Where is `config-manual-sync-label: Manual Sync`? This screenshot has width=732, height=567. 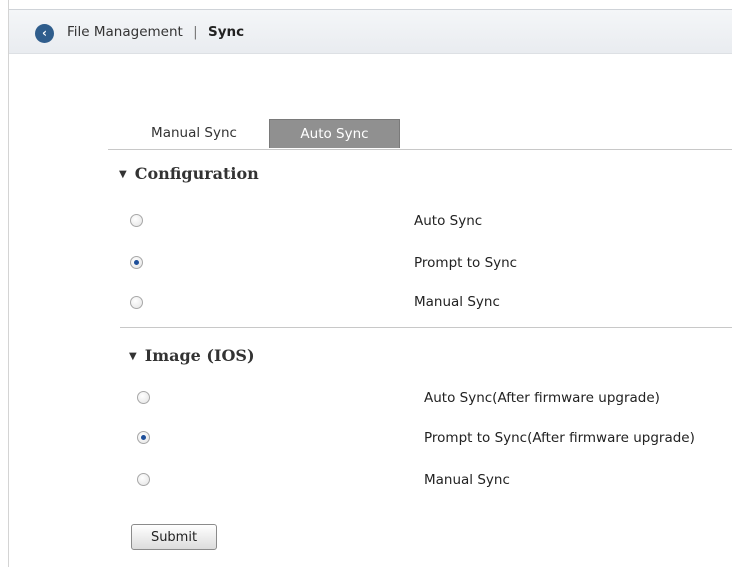
config-manual-sync-label: Manual Sync is located at coordinates (457, 302).